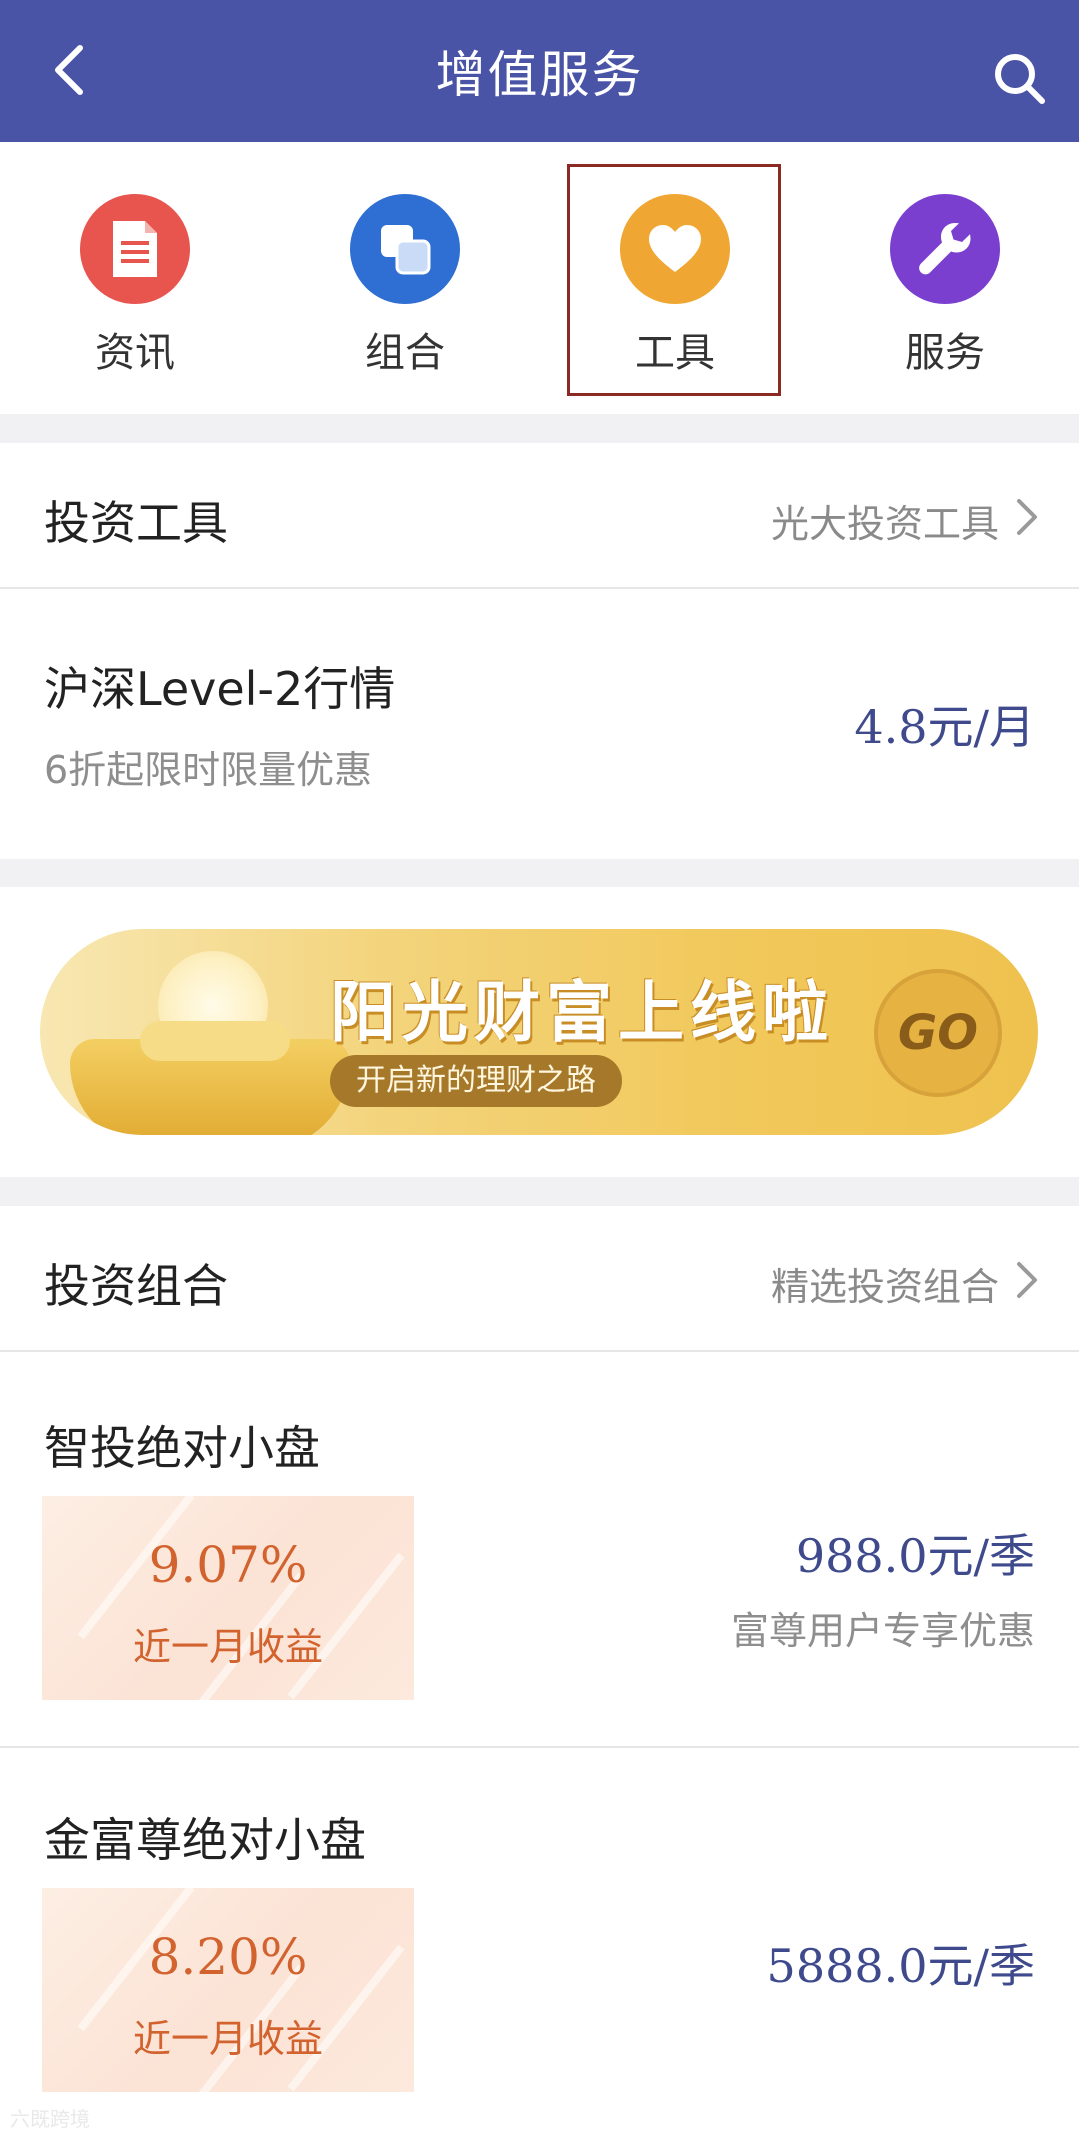 The image size is (1079, 2140). What do you see at coordinates (205, 1840) in the screenshot?
I see `item-title: 金富尊绝对小盘` at bounding box center [205, 1840].